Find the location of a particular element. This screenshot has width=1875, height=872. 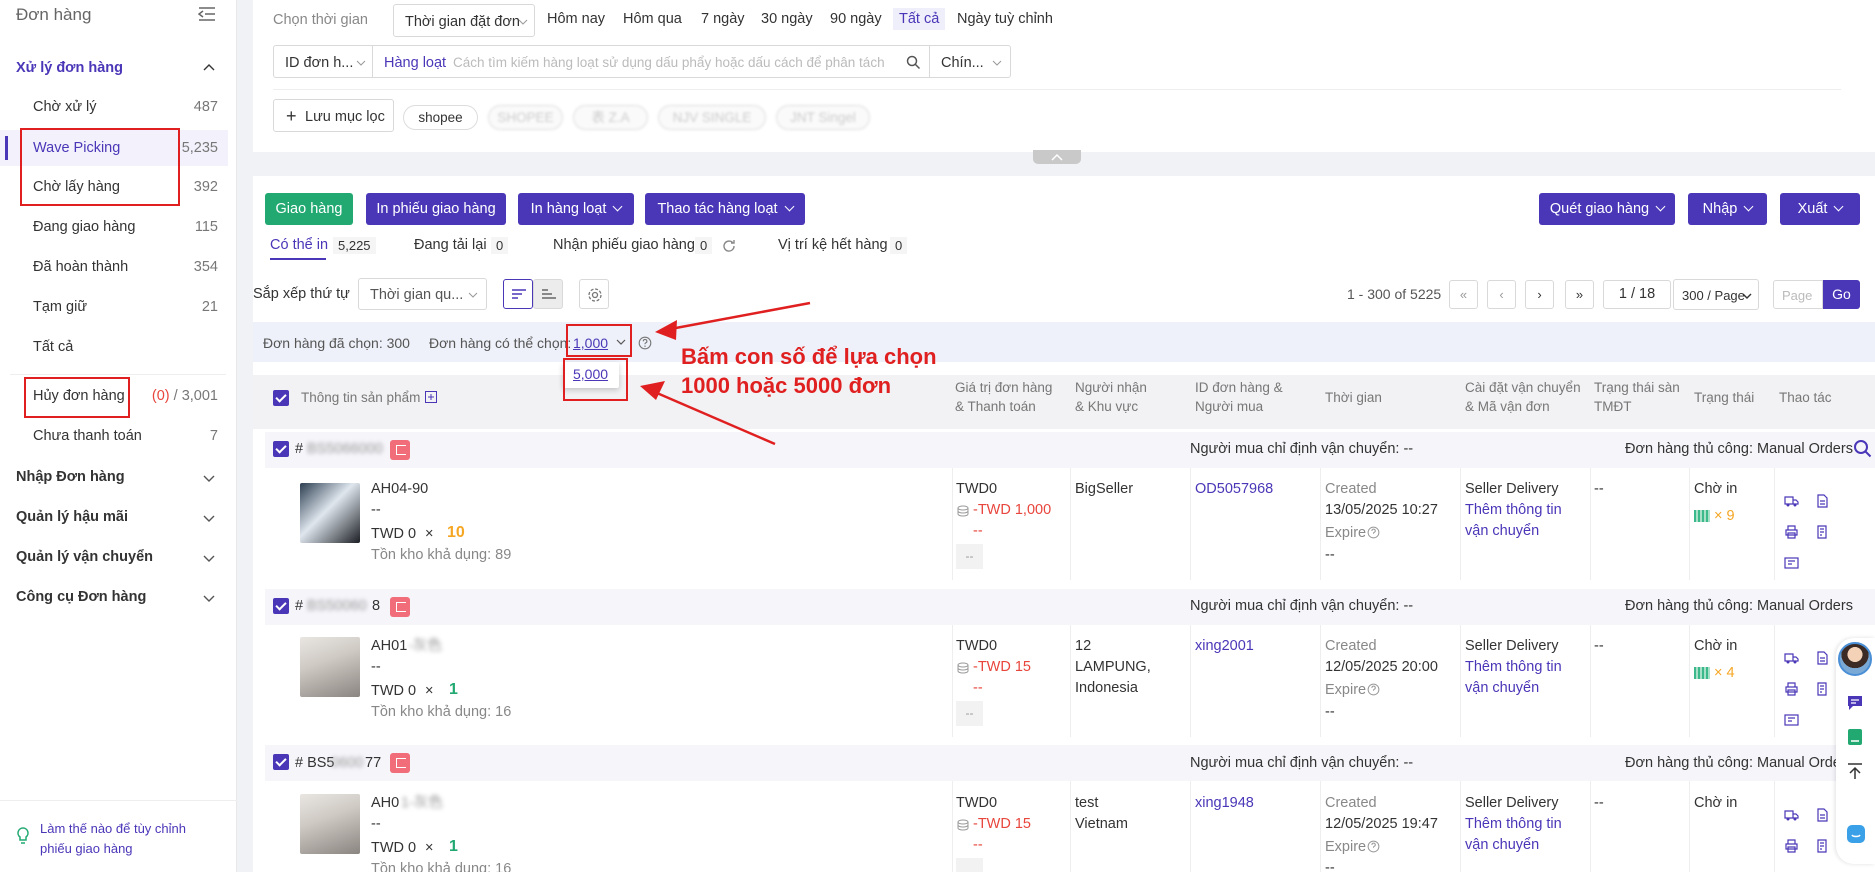

save-filter-button: + Lưu mục lọc is located at coordinates (333, 115).